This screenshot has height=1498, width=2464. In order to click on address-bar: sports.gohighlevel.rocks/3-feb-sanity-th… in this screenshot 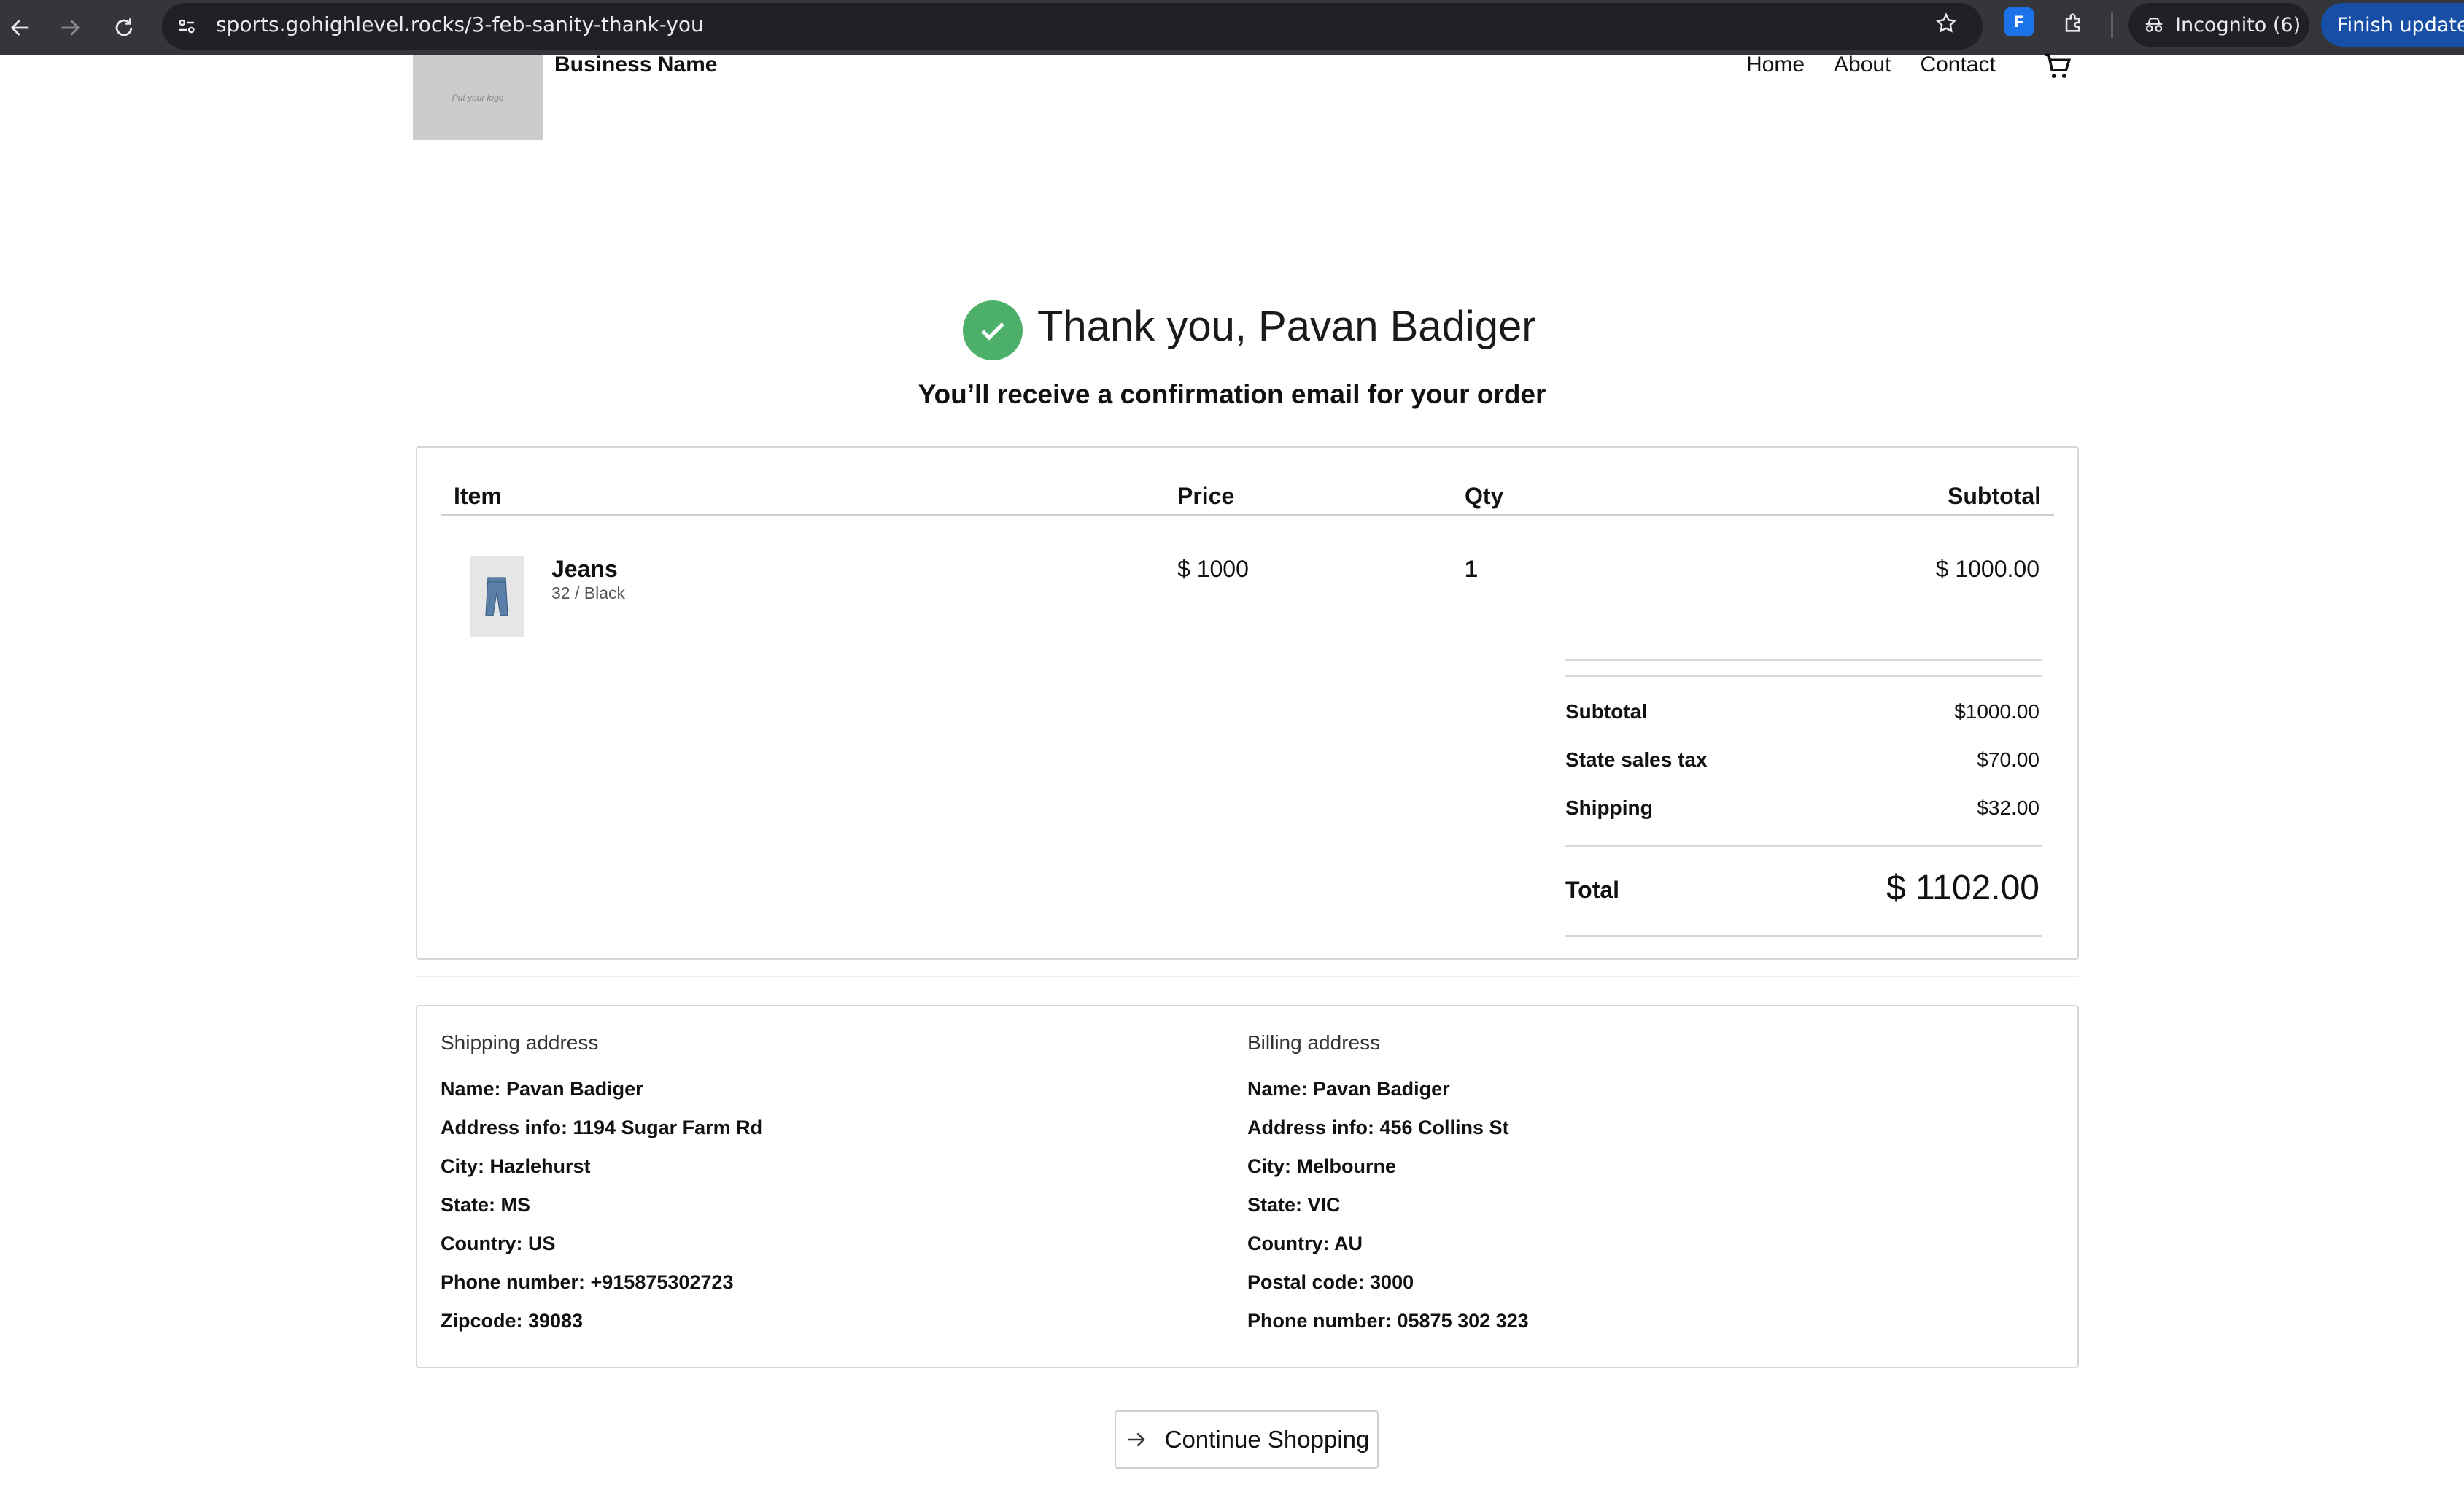, I will do `click(1072, 26)`.